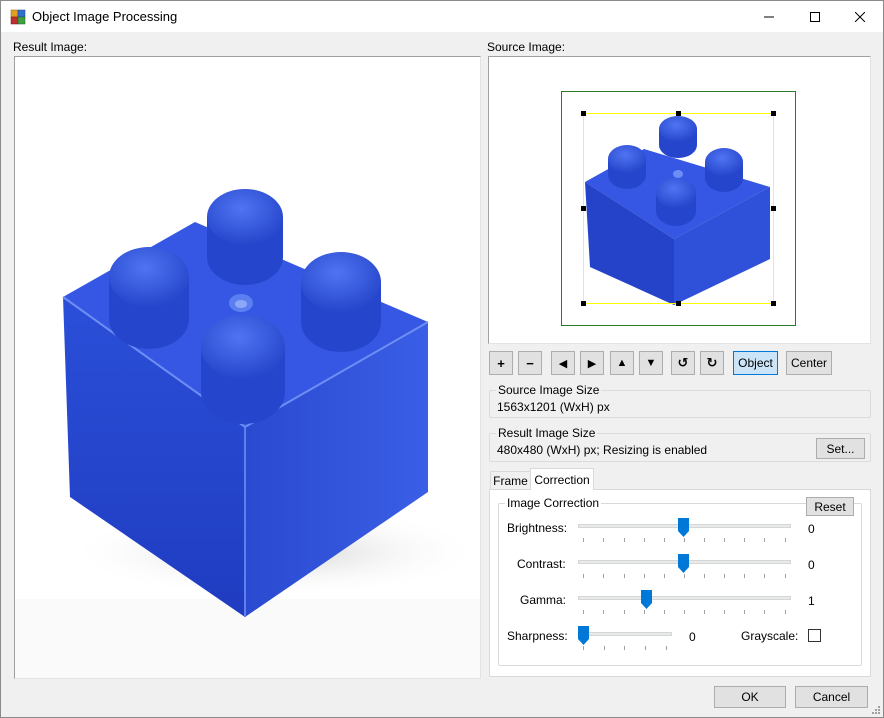 This screenshot has width=884, height=718. I want to click on brightness-label: Brightness:, so click(537, 528).